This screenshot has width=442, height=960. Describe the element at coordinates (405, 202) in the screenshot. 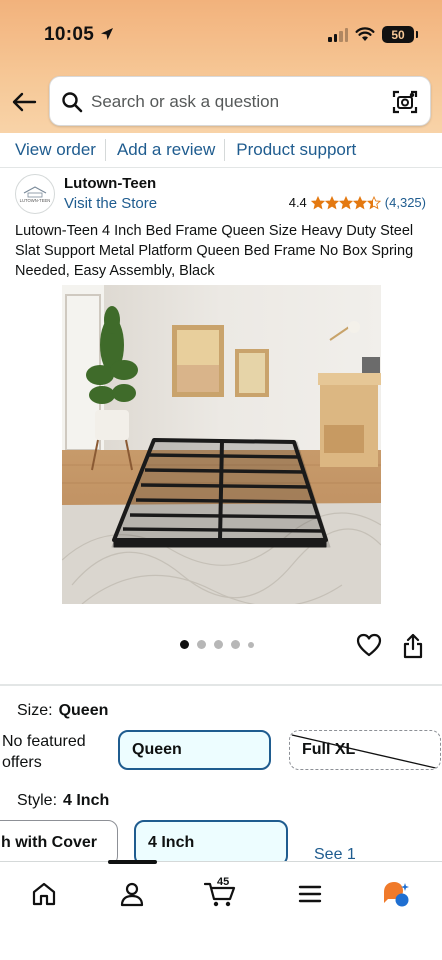

I see `rating-count: (4,325)` at that location.